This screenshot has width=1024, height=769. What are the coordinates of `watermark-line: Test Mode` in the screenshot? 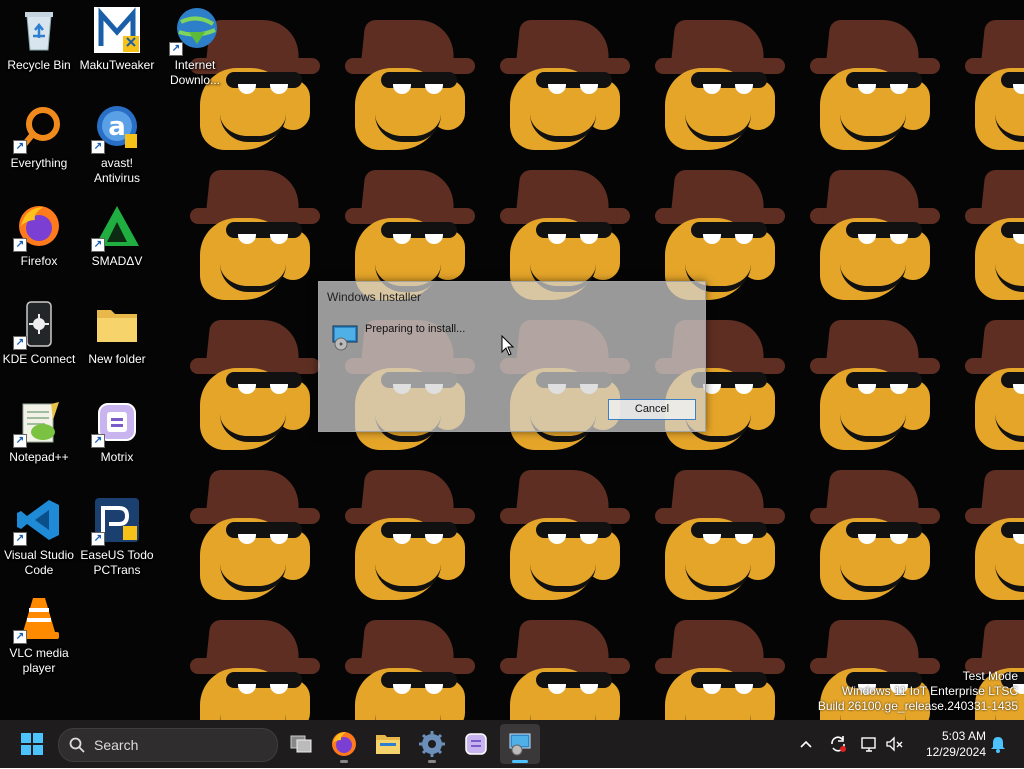 It's located at (990, 676).